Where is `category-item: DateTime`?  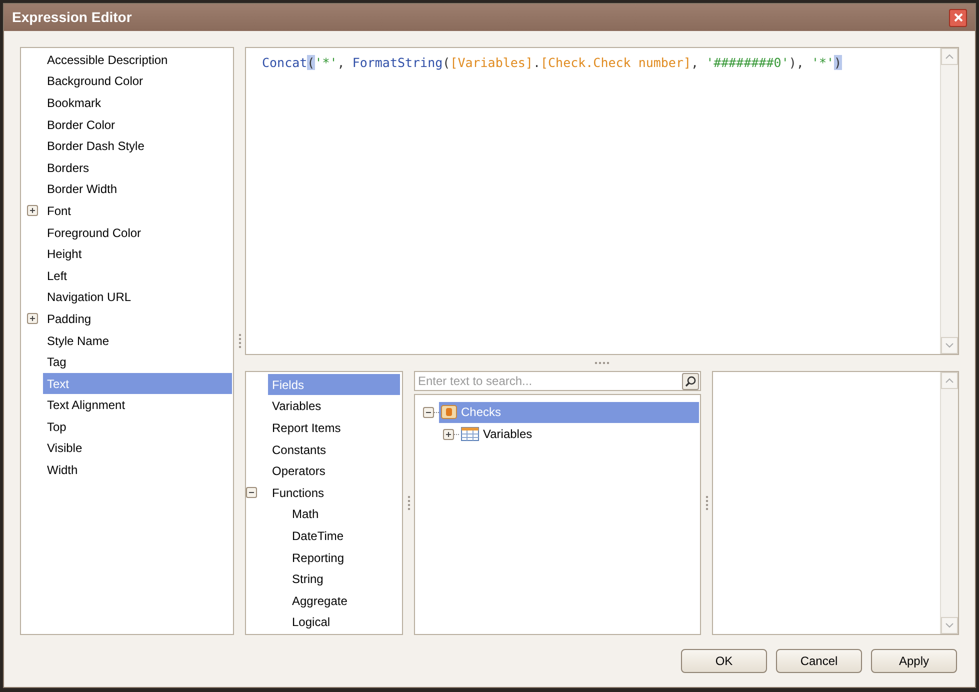 category-item: DateTime is located at coordinates (344, 535).